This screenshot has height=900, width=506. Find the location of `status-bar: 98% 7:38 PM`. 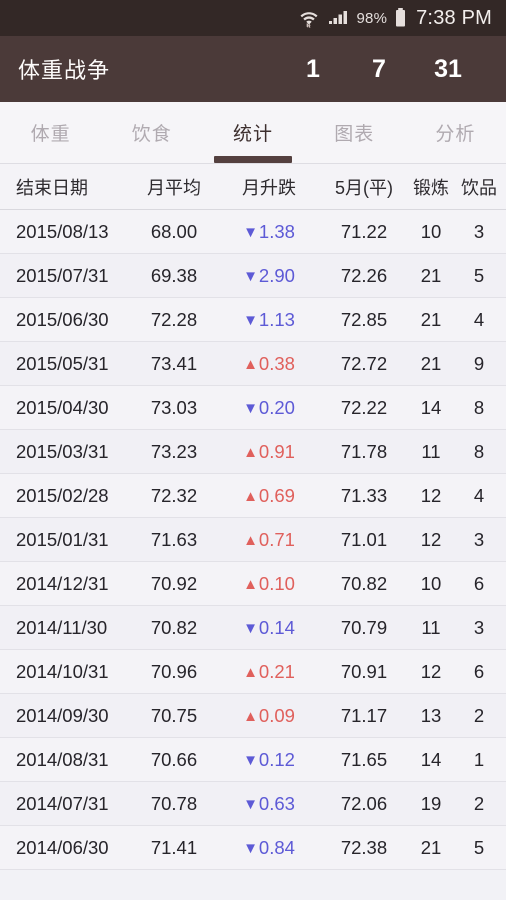

status-bar: 98% 7:38 PM is located at coordinates (253, 18).